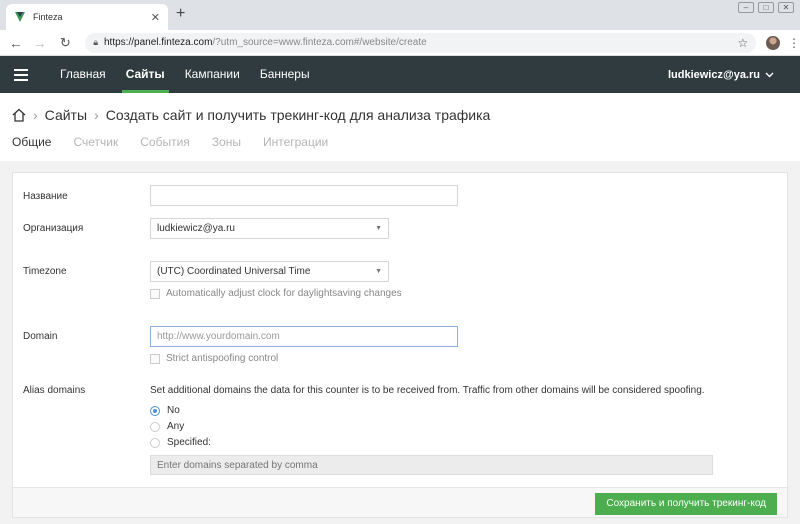 This screenshot has width=800, height=524. I want to click on browser-menu-icon: ⋮, so click(794, 43).